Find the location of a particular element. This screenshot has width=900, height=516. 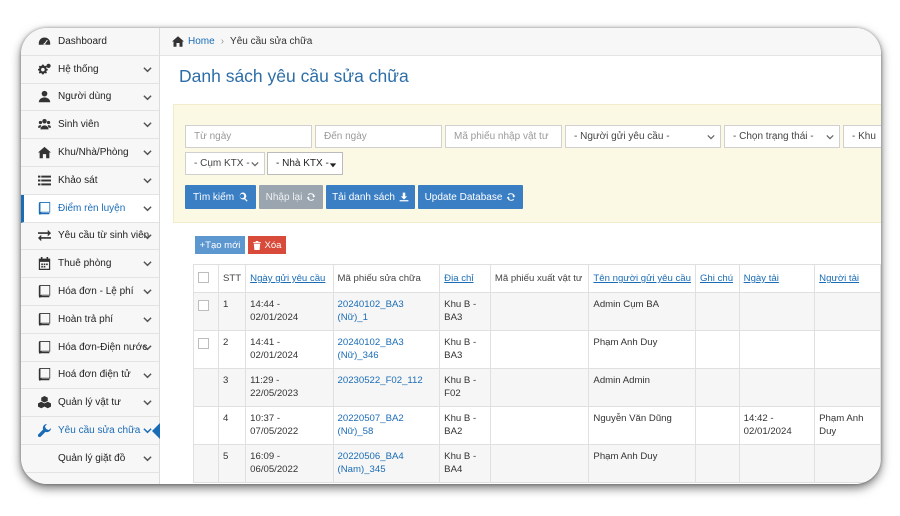

cluster-select: - Cụm KTX - is located at coordinates (225, 163).